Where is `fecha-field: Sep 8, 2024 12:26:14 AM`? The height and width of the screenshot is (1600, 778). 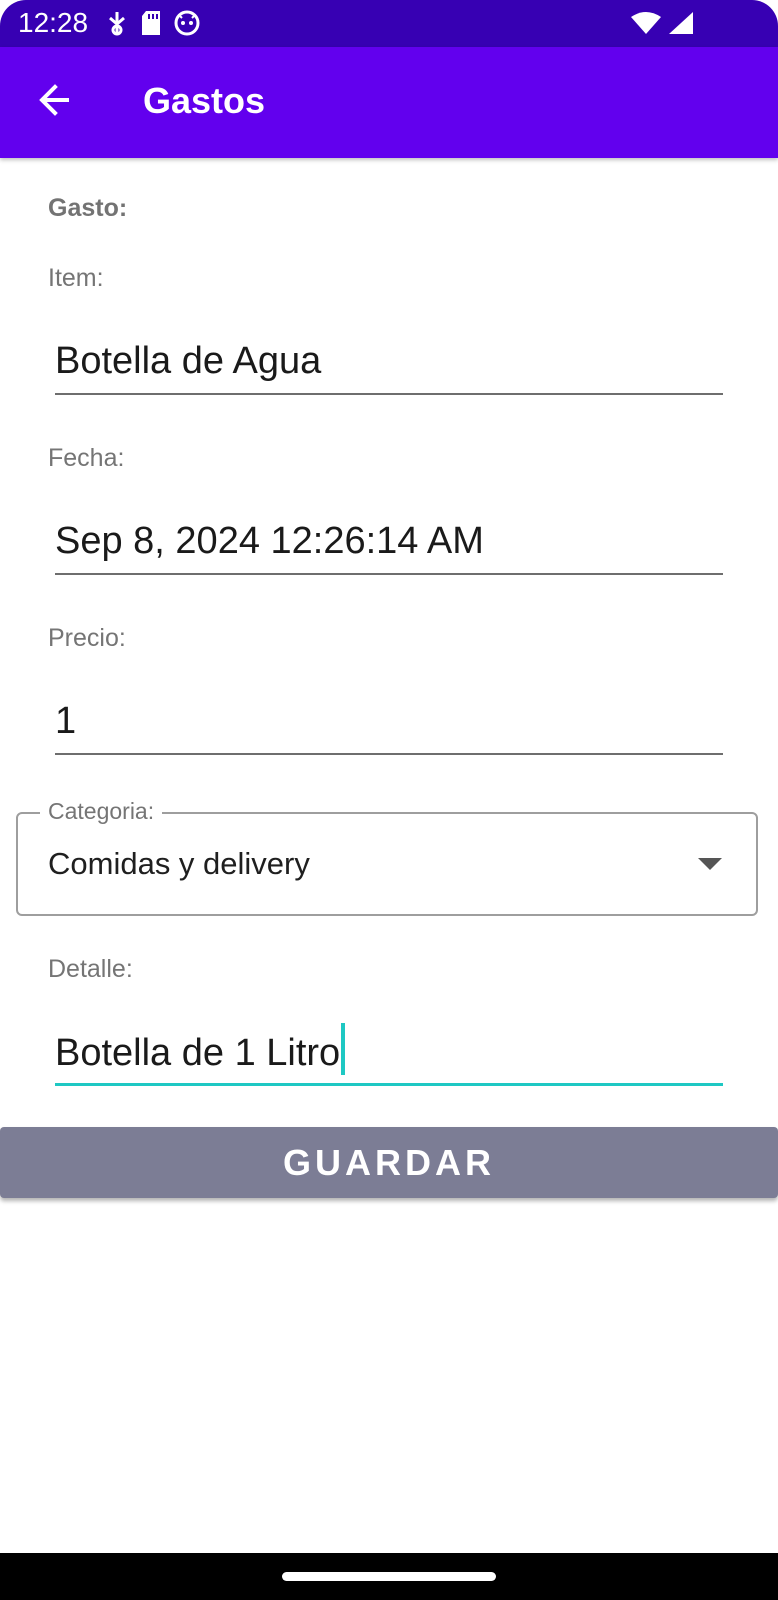
fecha-field: Sep 8, 2024 12:26:14 AM is located at coordinates (389, 544).